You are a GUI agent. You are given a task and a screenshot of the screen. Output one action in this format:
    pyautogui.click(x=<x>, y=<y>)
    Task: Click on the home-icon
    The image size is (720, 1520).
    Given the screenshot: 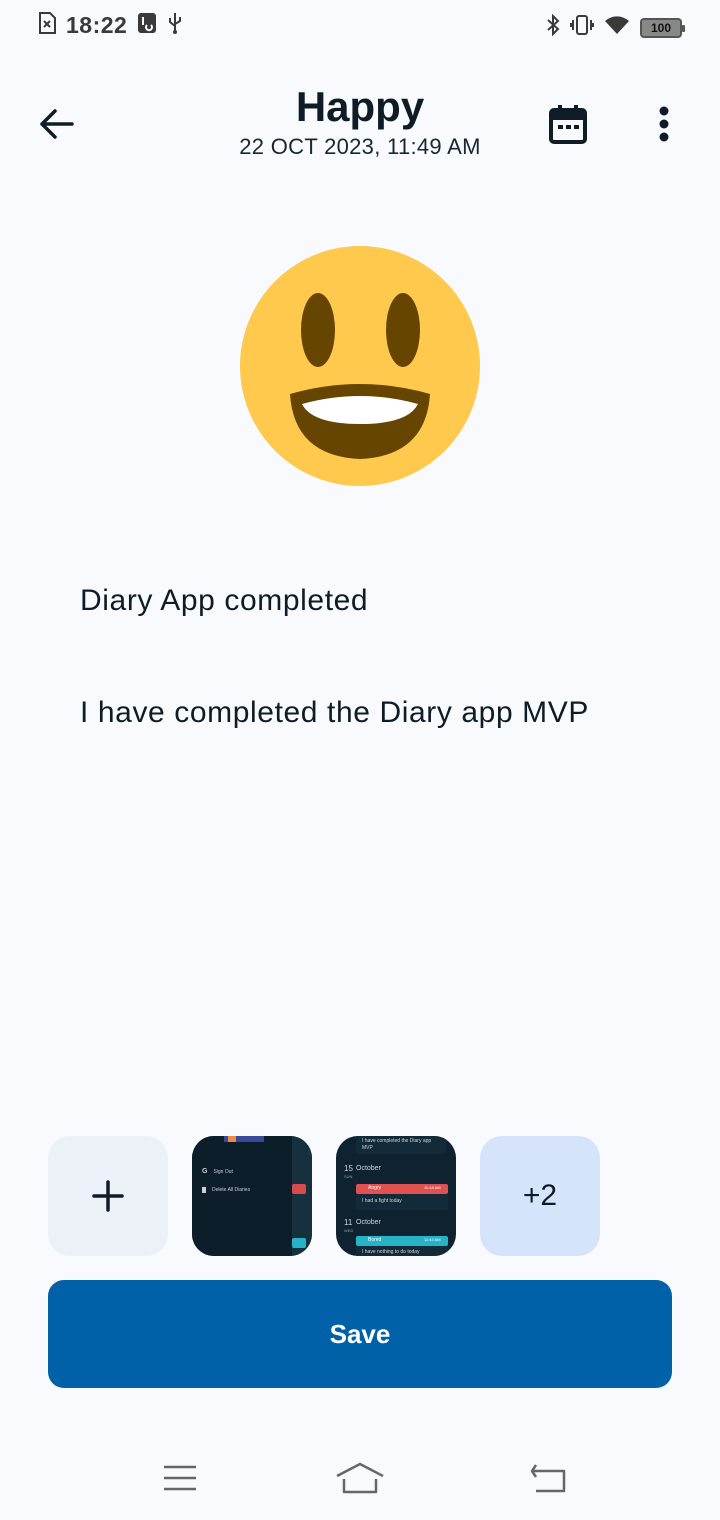 What is the action you would take?
    pyautogui.click(x=360, y=1478)
    